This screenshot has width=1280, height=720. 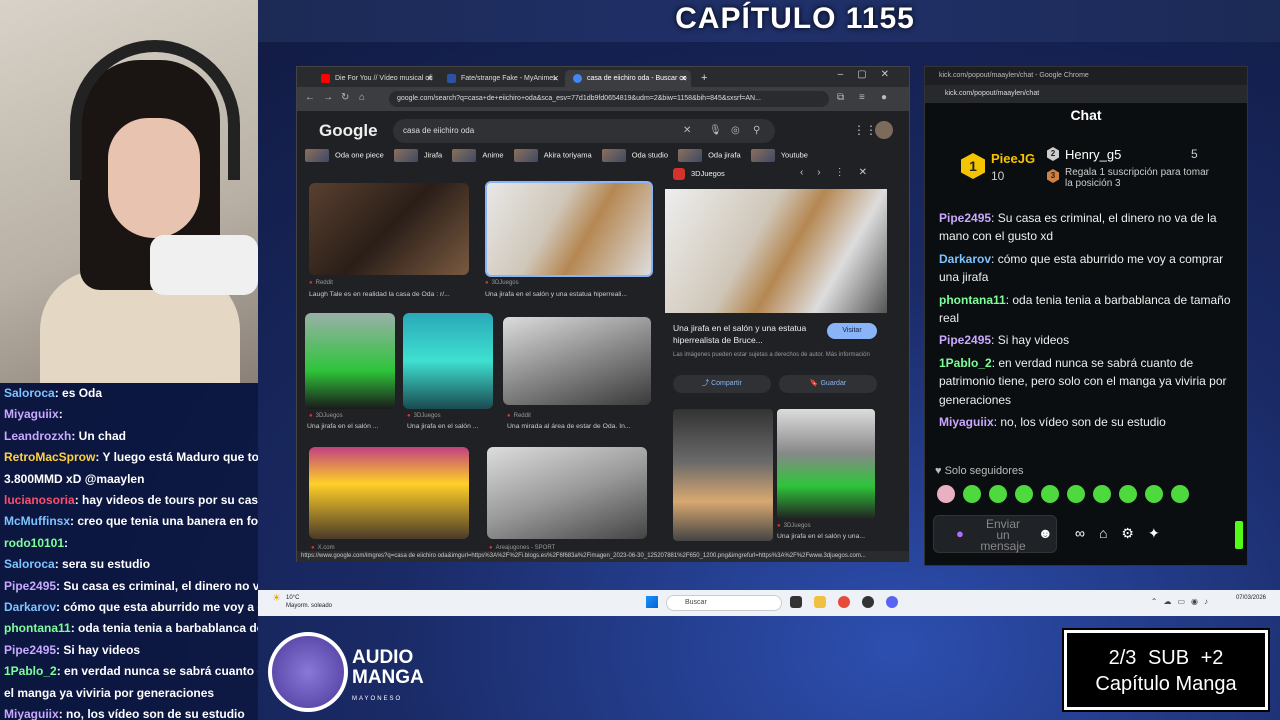 What do you see at coordinates (1093, 154) in the screenshot?
I see `leader2-name: Henry_g5` at bounding box center [1093, 154].